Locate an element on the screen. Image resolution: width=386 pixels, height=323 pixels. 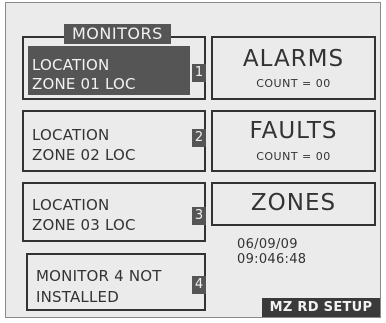
monitor-1-line1: LOCATION is located at coordinates (71, 65).